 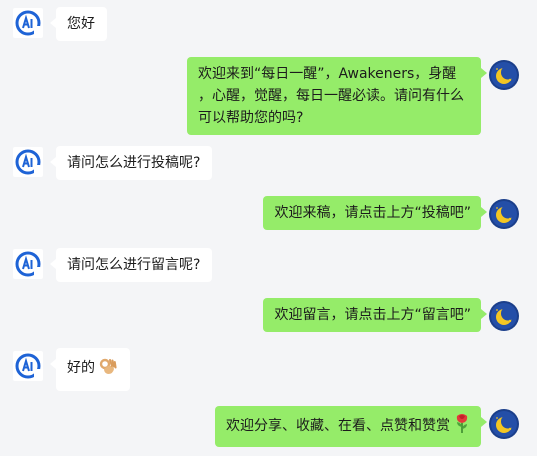 What do you see at coordinates (338, 426) in the screenshot?
I see `message-text: 欢迎分享、收藏、在看、点赞和赞赏` at bounding box center [338, 426].